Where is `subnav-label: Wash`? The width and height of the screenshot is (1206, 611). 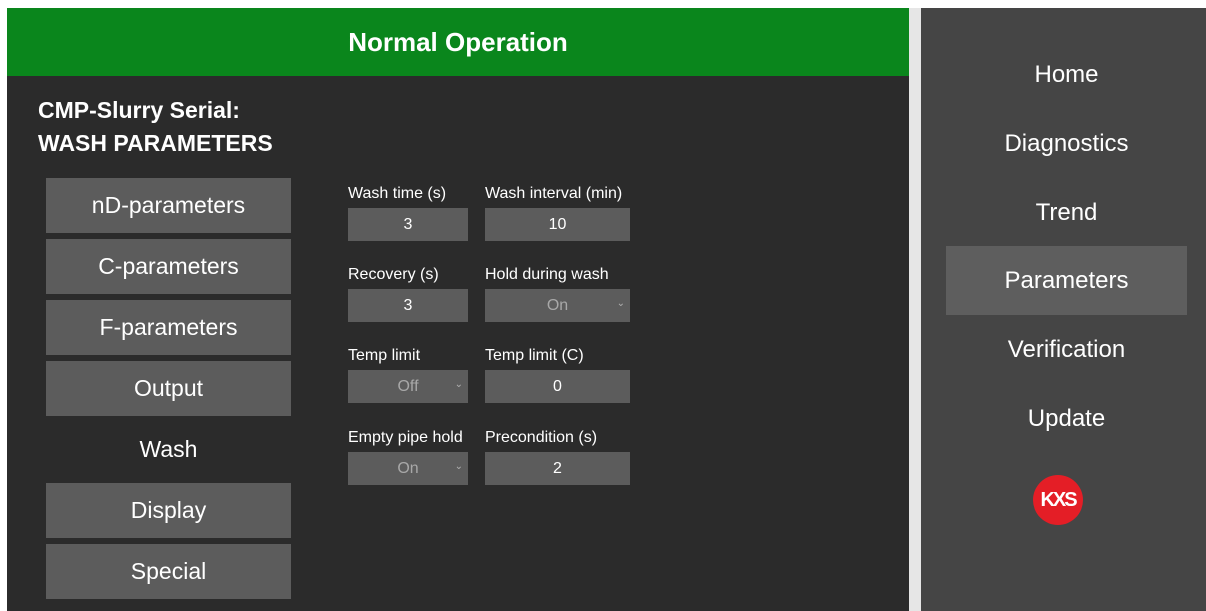
subnav-label: Wash is located at coordinates (168, 449).